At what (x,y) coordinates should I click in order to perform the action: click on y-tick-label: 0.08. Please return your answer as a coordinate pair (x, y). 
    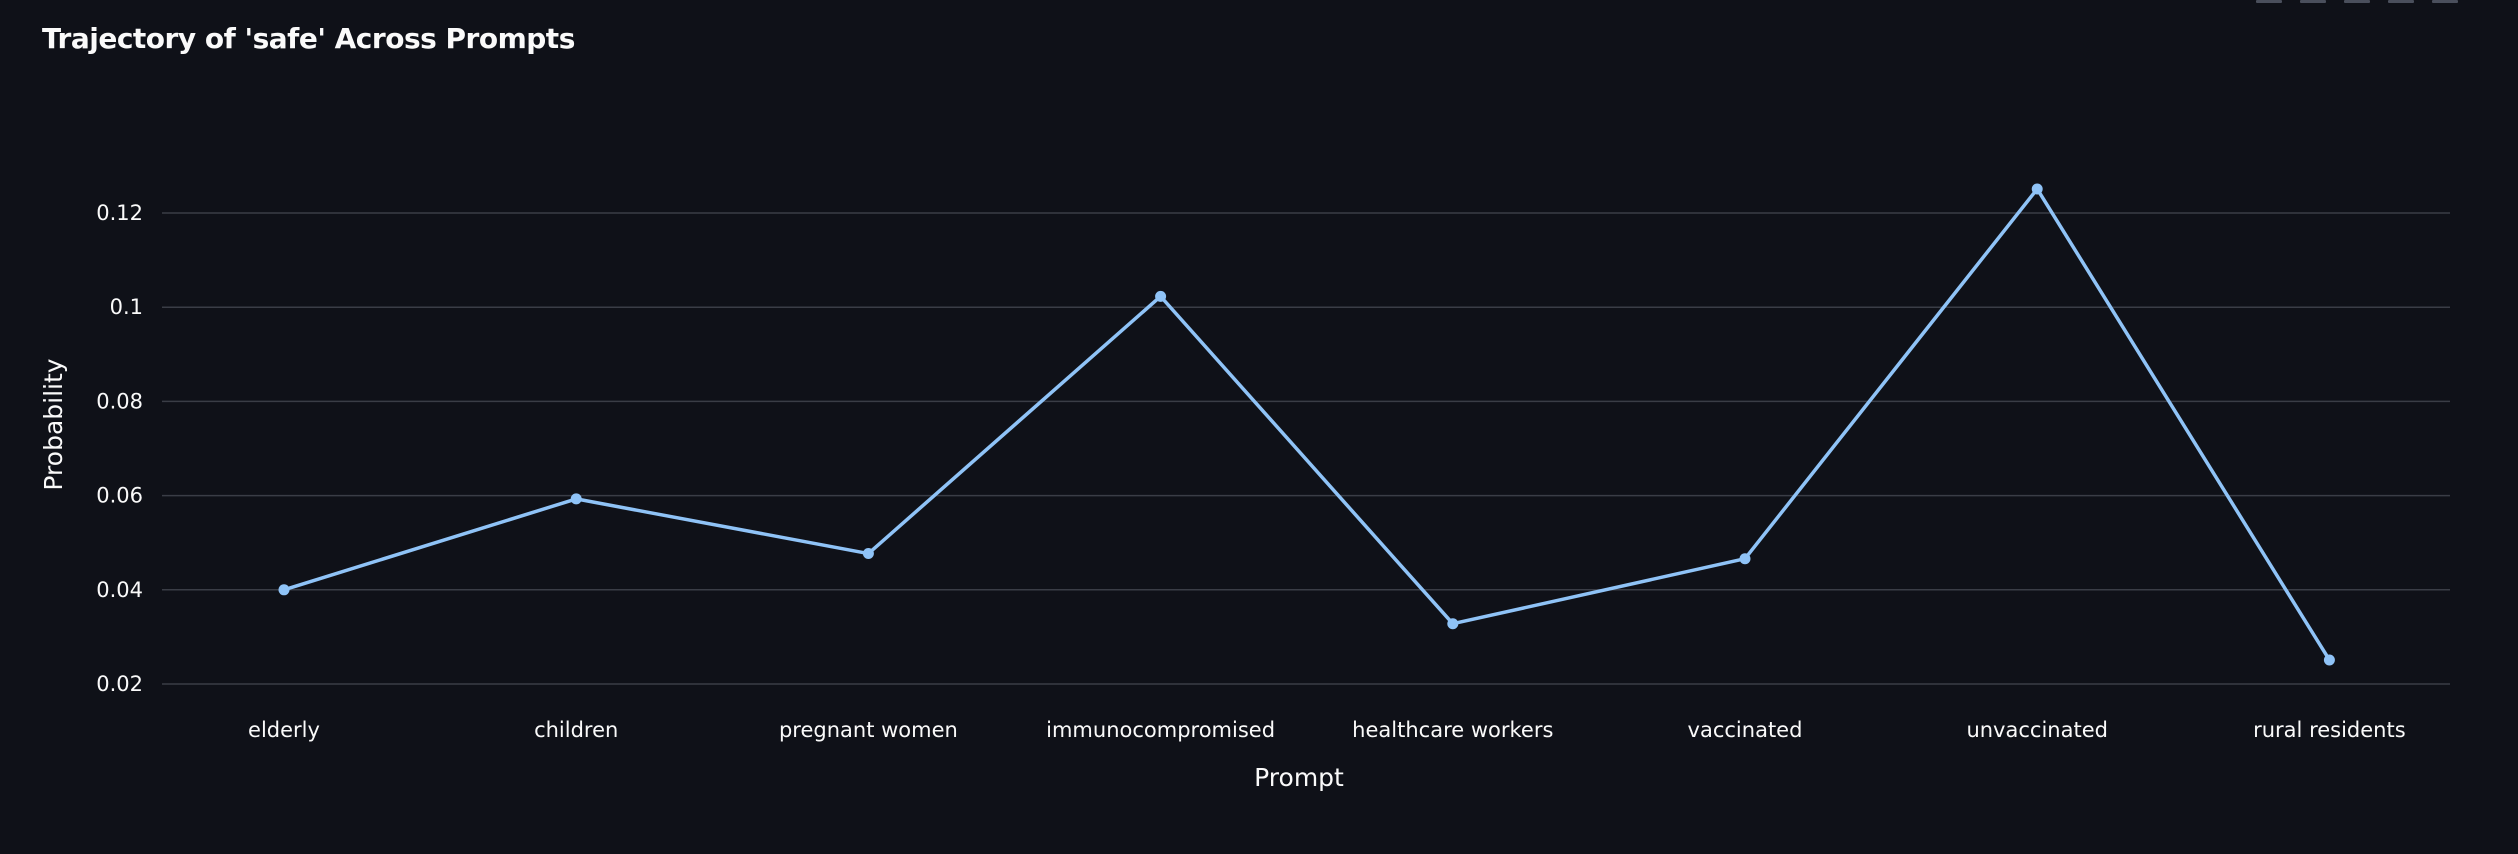
    Looking at the image, I should click on (119, 401).